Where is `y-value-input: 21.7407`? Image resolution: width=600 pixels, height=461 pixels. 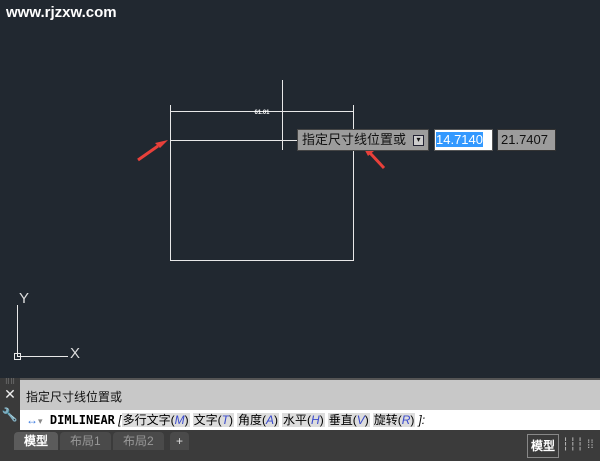 y-value-input: 21.7407 is located at coordinates (526, 140).